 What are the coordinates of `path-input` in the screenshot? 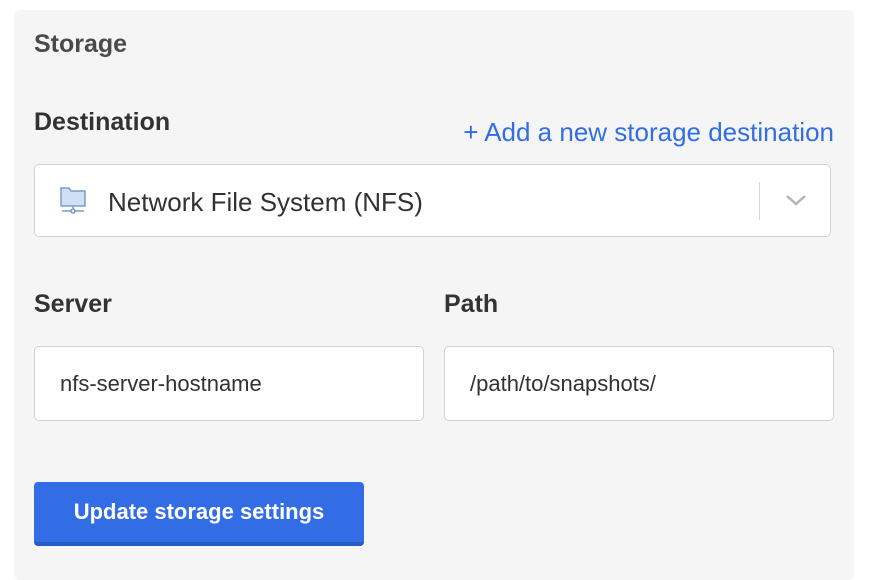 It's located at (639, 383).